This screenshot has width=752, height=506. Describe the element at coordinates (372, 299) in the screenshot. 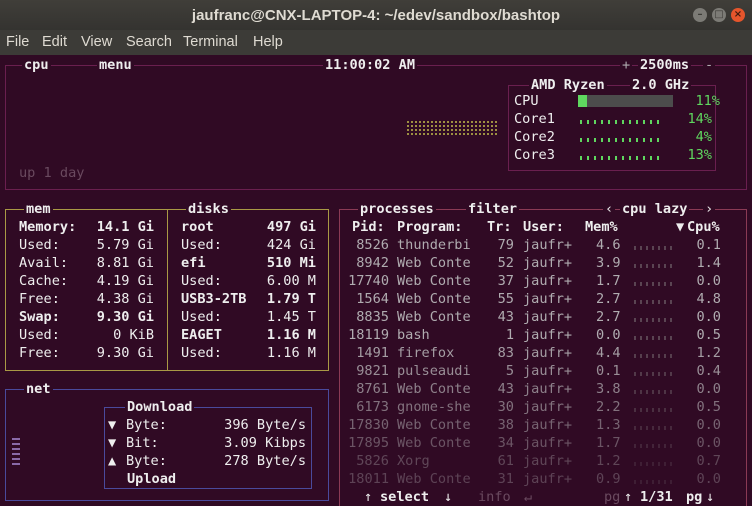

I see `proc-pid: 1564` at that location.